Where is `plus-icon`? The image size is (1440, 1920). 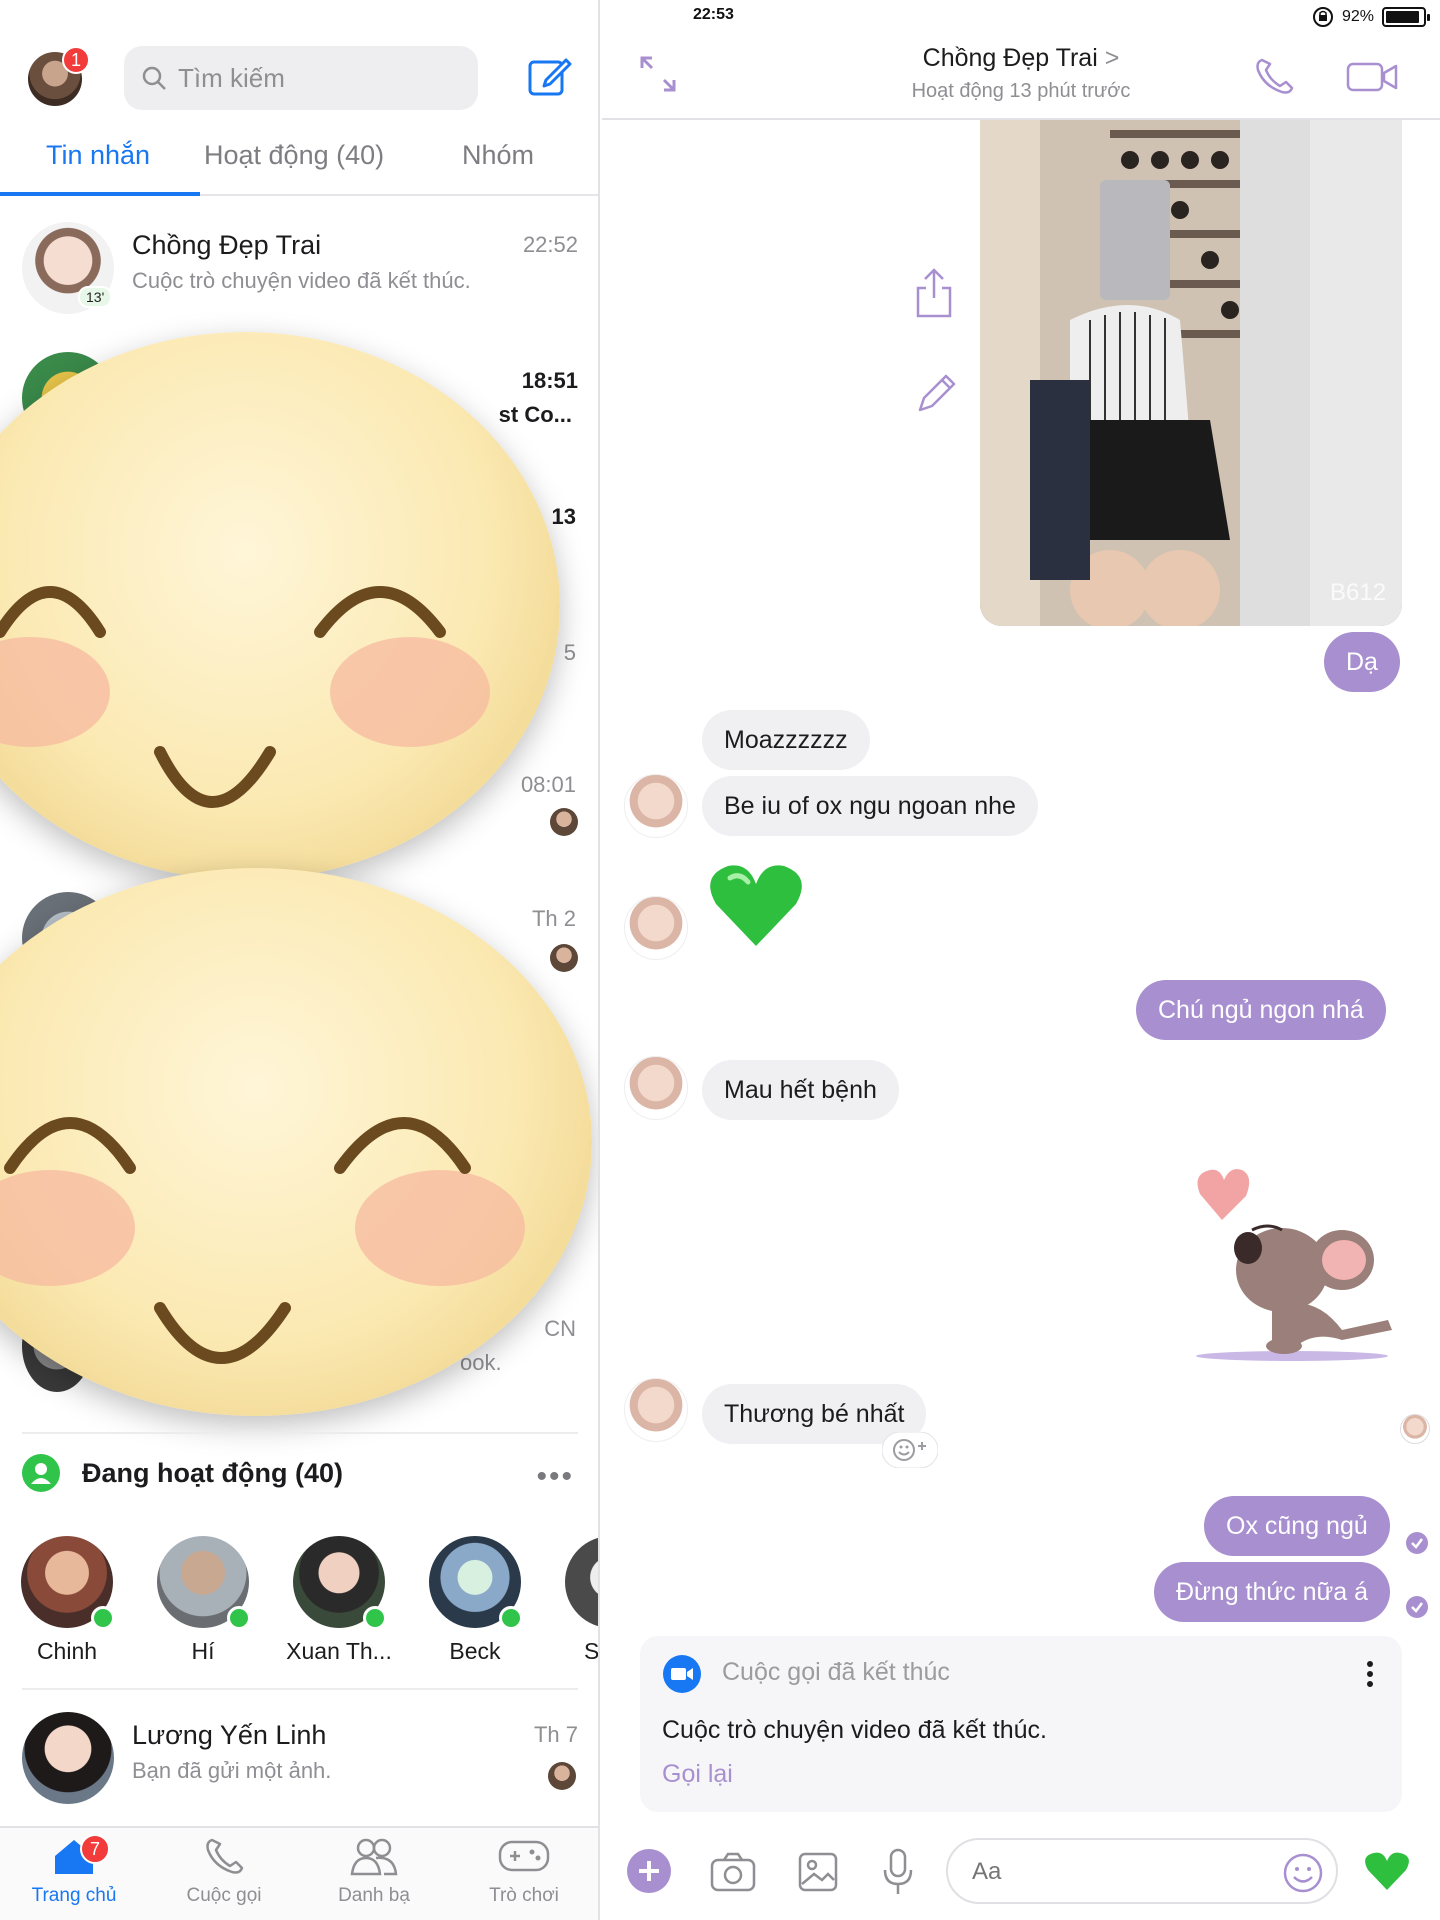
plus-icon is located at coordinates (649, 1871).